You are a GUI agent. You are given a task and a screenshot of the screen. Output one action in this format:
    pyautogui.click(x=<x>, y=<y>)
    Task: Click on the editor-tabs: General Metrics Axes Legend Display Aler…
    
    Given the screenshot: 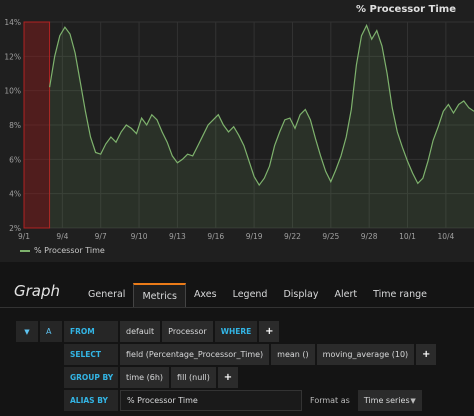 What is the action you would take?
    pyautogui.click(x=257, y=295)
    